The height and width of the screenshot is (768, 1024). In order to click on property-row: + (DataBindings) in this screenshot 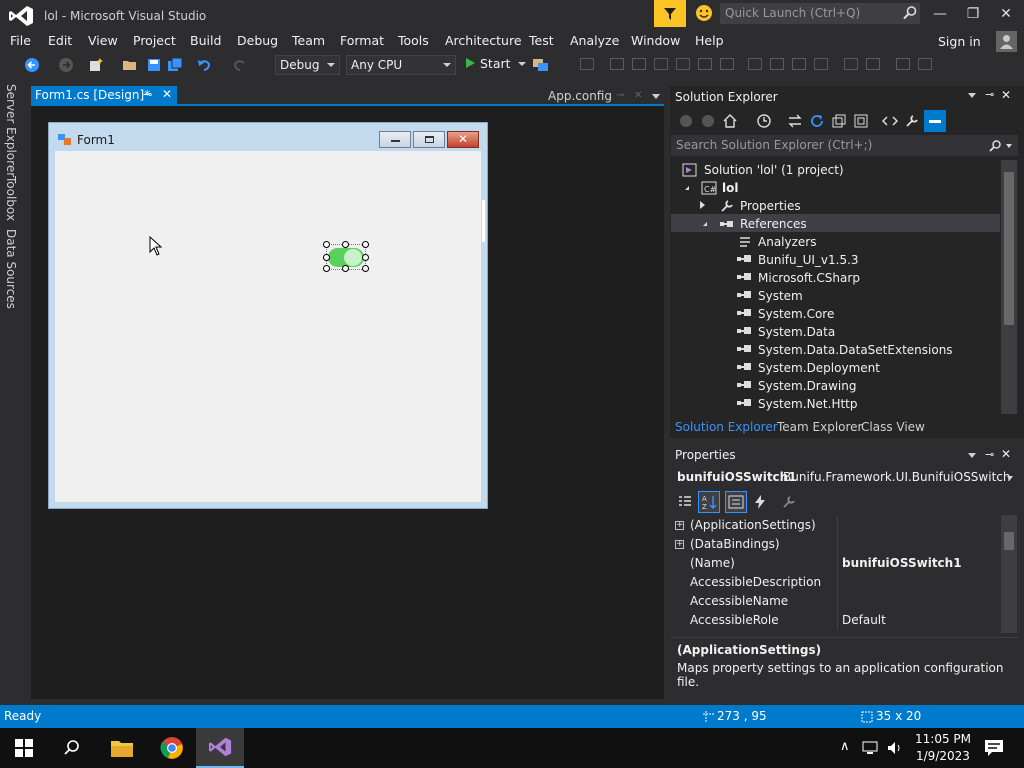, I will do `click(835, 544)`.